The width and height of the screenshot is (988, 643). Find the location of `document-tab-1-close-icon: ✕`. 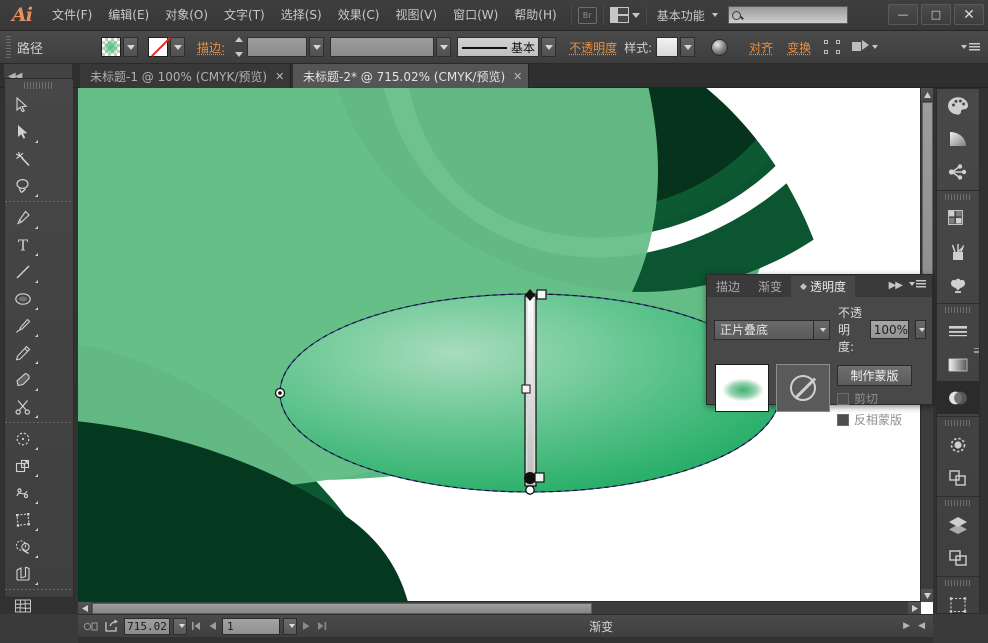

document-tab-1-close-icon: ✕ is located at coordinates (279, 76).